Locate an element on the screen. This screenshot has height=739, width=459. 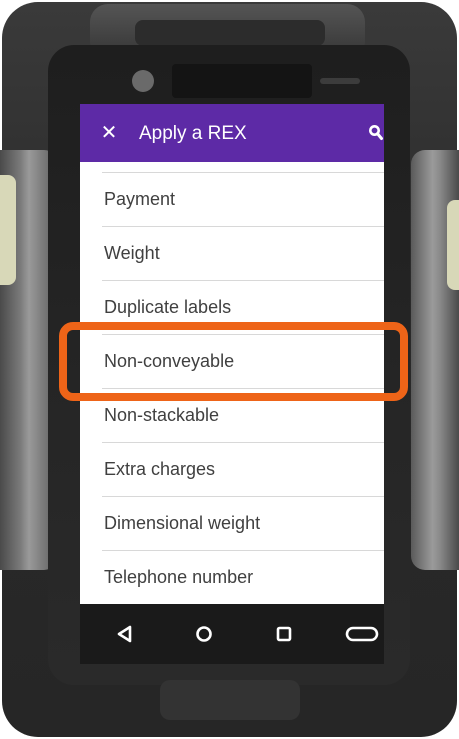
back-button is located at coordinates (124, 634).